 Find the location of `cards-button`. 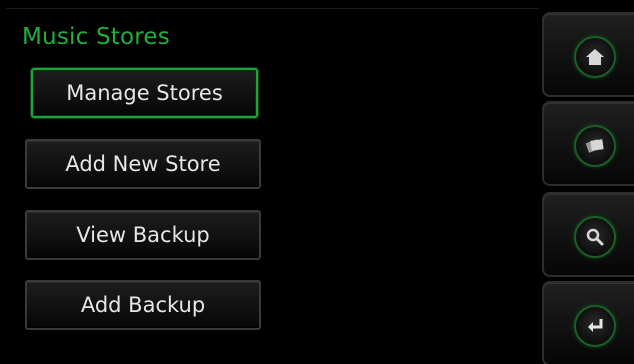

cards-button is located at coordinates (588, 143).